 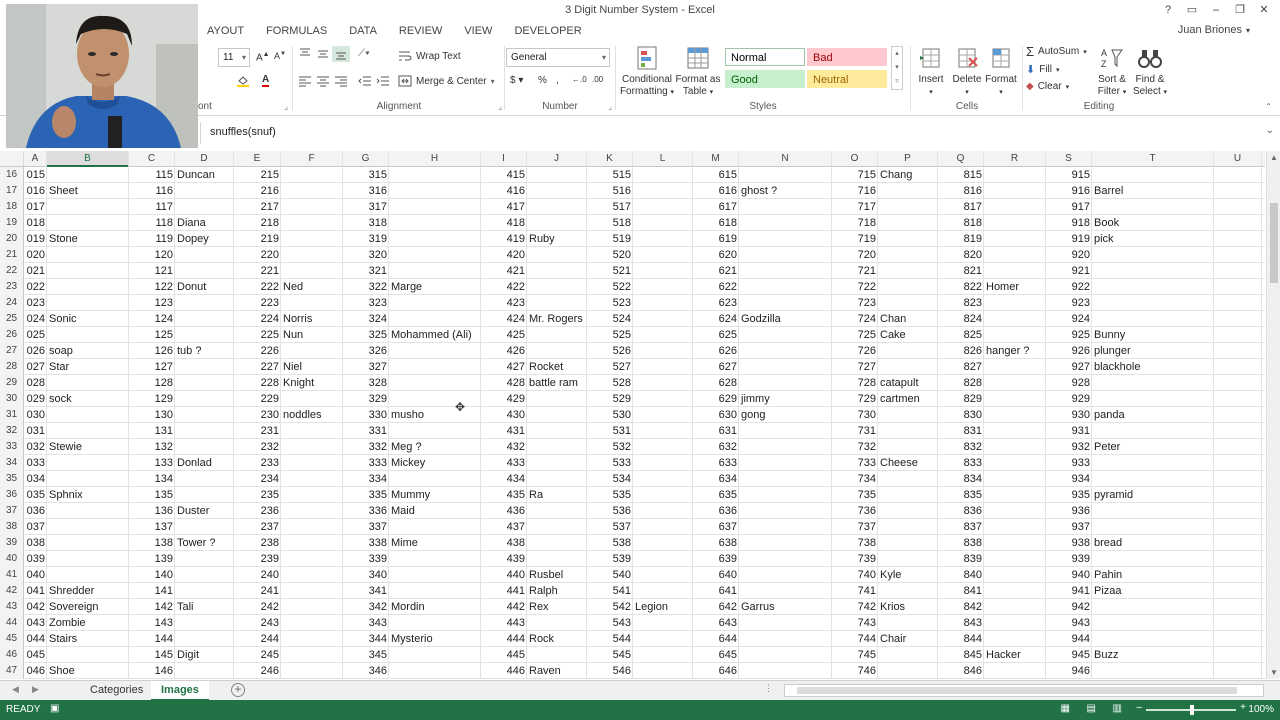 I want to click on number-cell: 835, so click(x=961, y=495).